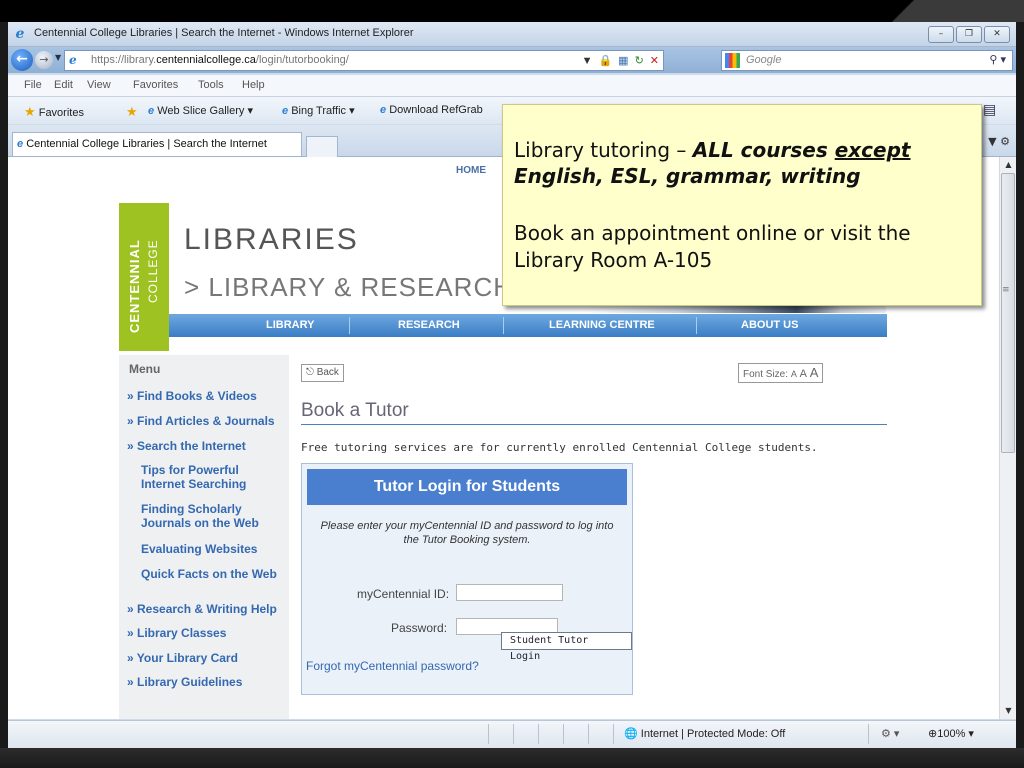 This screenshot has width=1024, height=768. What do you see at coordinates (99, 85) in the screenshot?
I see `menu-view: View` at bounding box center [99, 85].